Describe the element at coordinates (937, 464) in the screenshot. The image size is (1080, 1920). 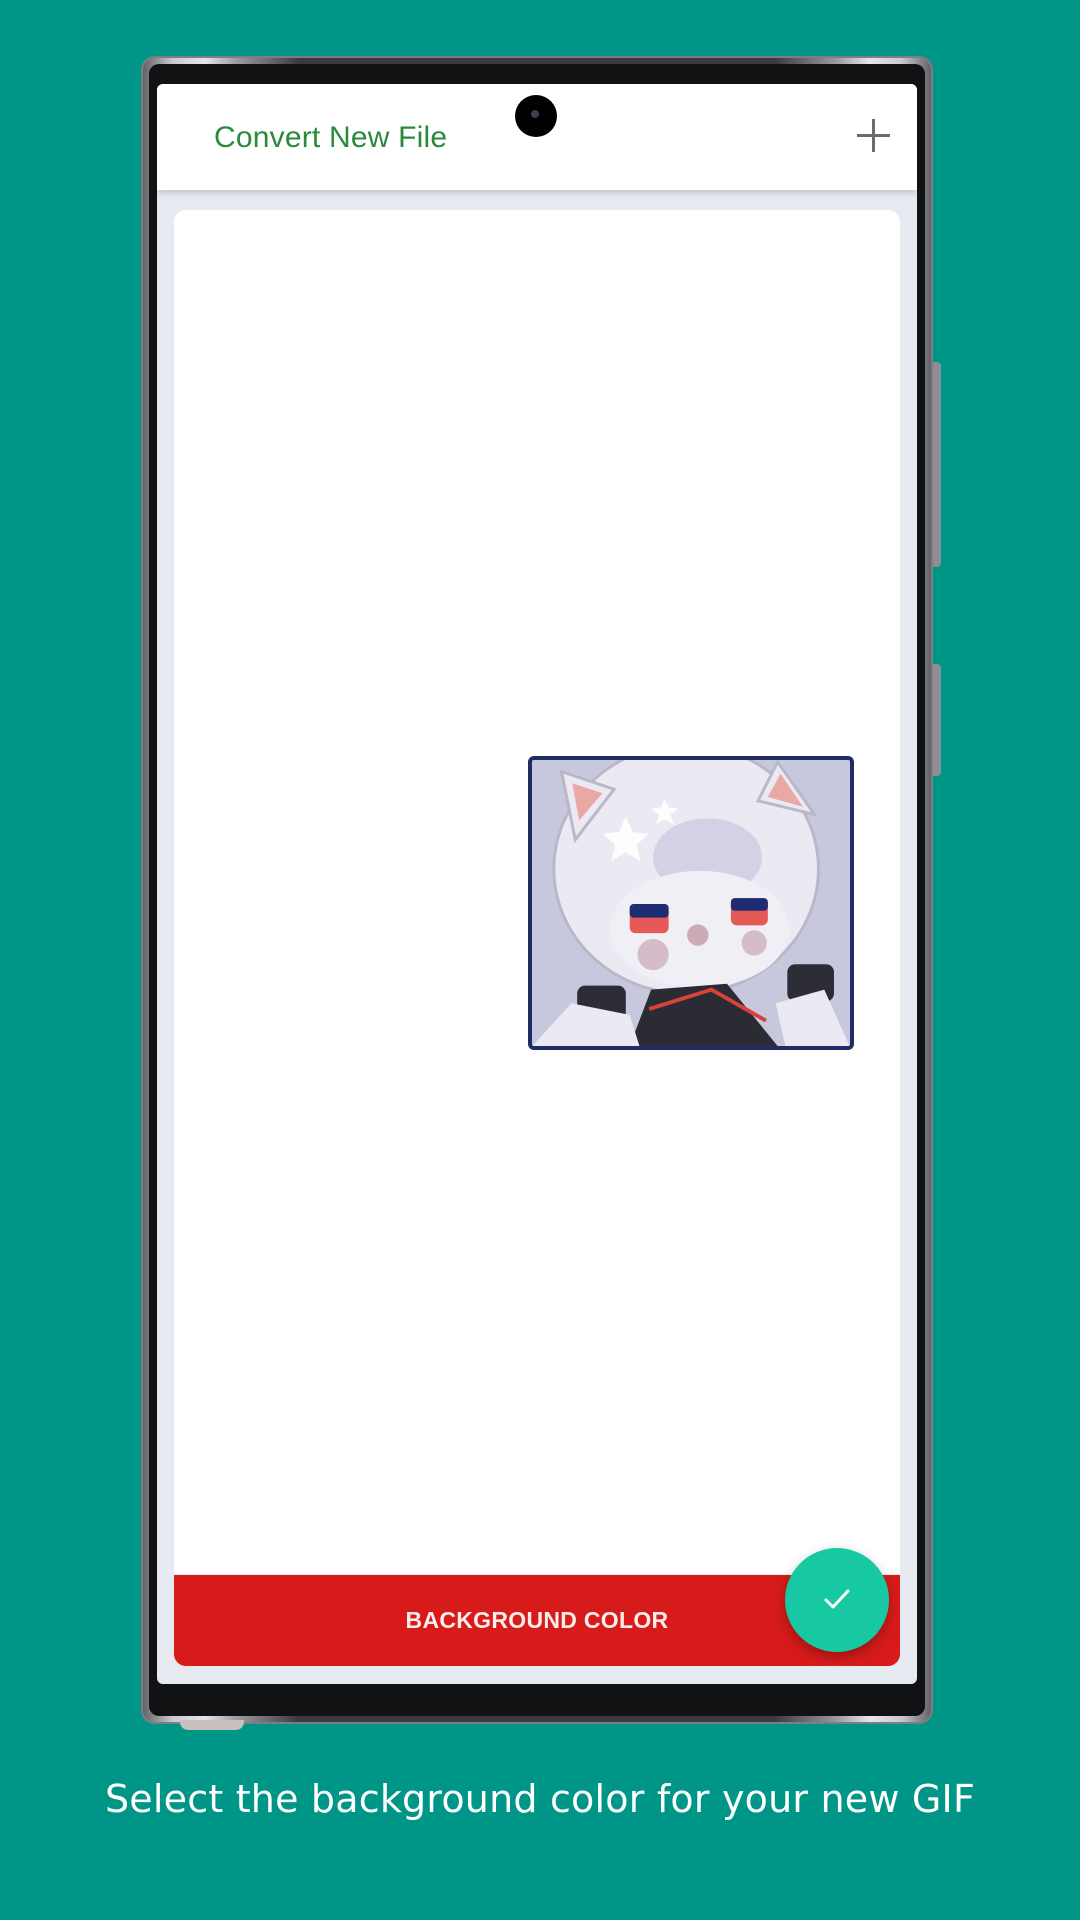
I see `power-button` at that location.